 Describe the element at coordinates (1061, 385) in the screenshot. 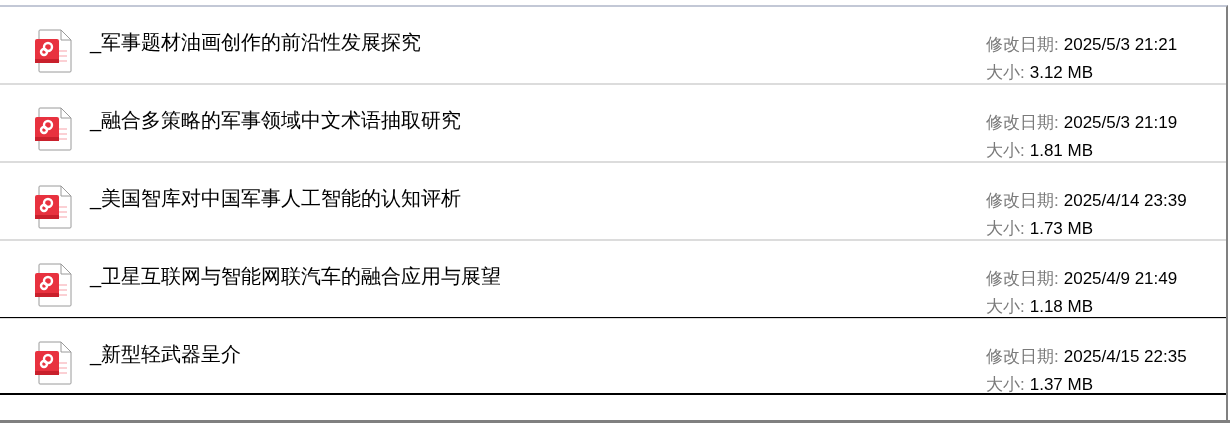

I see `file-size: 1.37 MB` at that location.